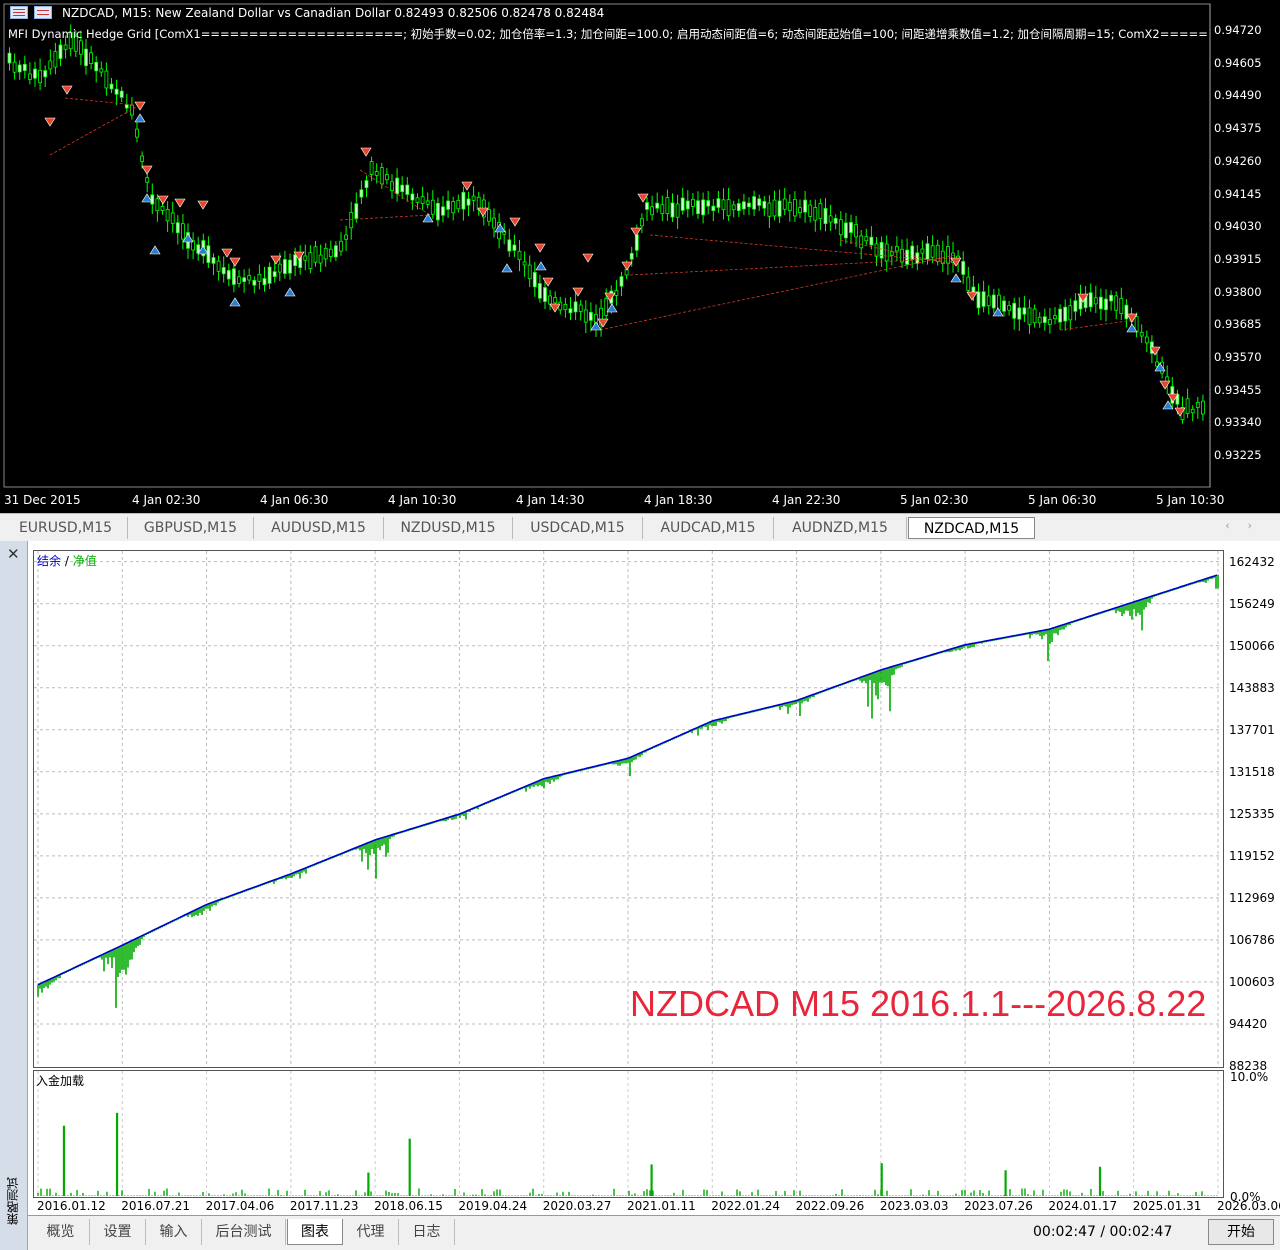  Describe the element at coordinates (1241, 1232) in the screenshot. I see `start-button: 开始` at that location.